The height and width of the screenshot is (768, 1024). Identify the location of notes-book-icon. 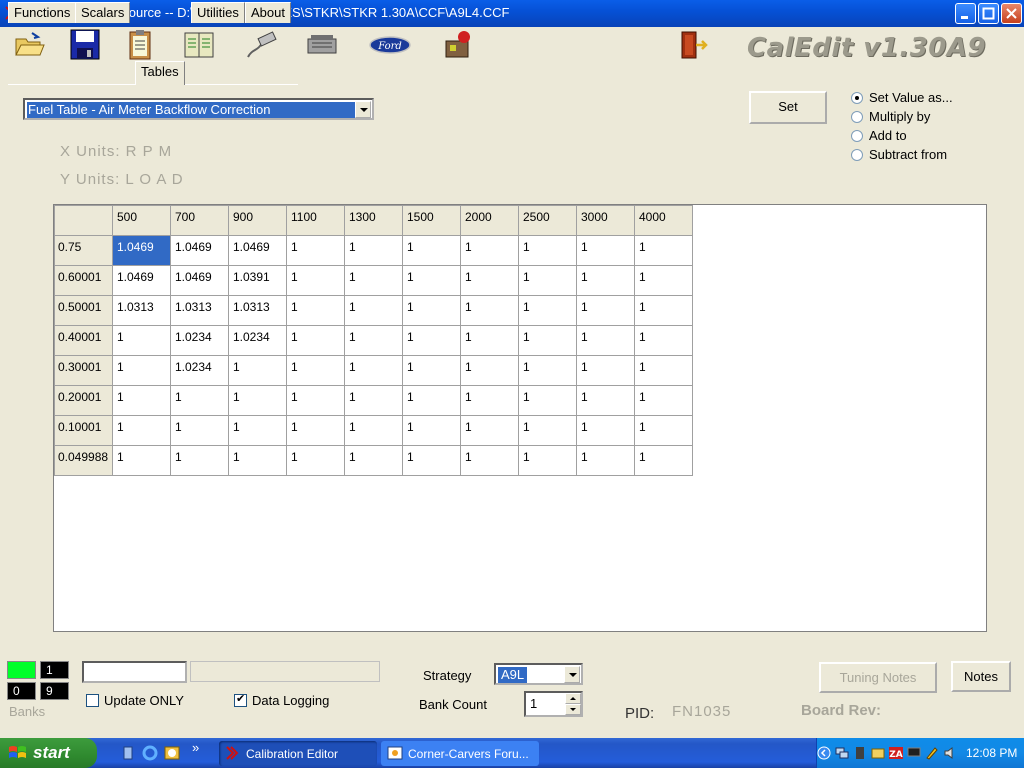
(199, 45).